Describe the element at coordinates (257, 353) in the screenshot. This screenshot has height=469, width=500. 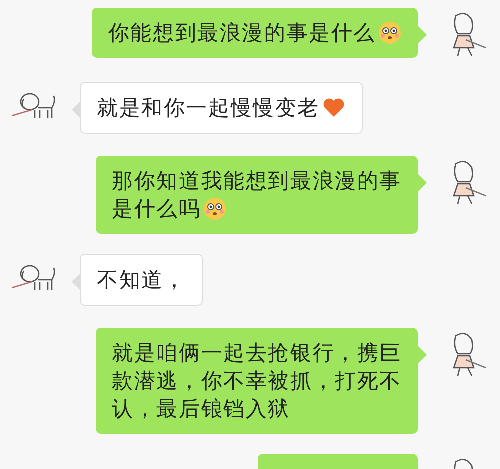
I see `message-text: 就是咱俩一起去抢银行，携巨` at that location.